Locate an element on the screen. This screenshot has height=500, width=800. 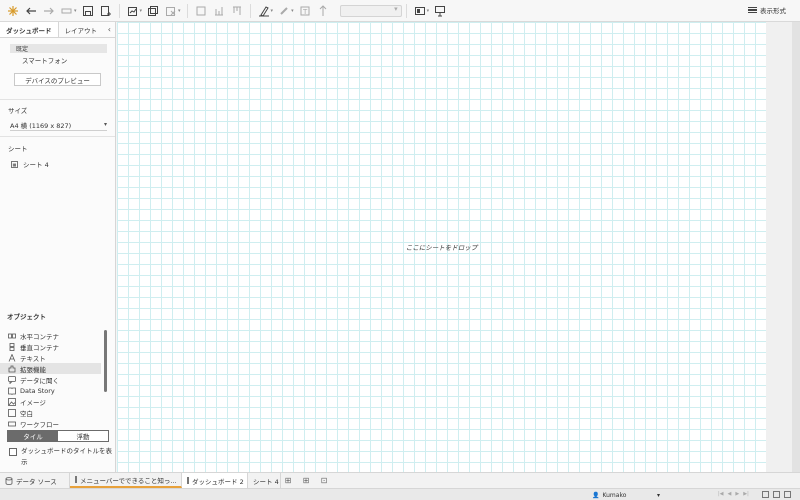
object-label: 水平コンテナ is located at coordinates (39, 336).